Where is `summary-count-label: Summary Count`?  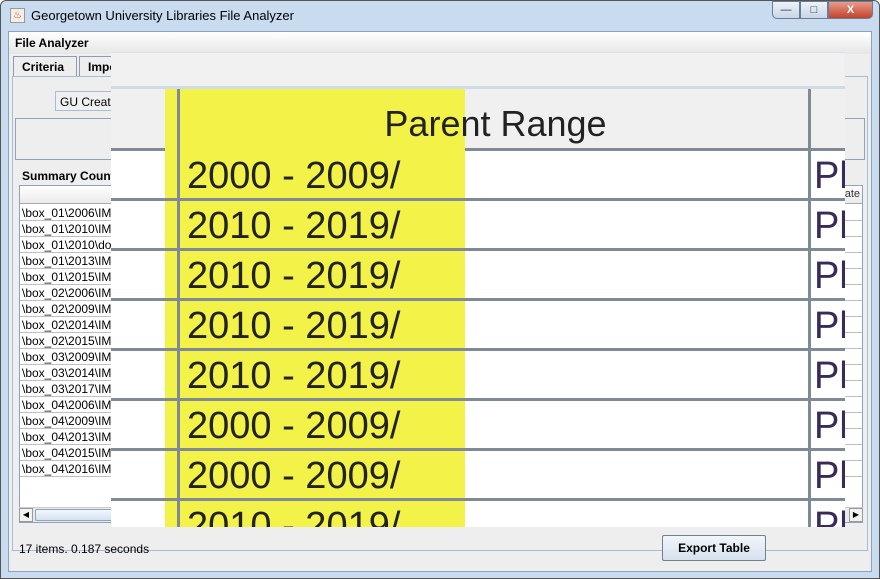
summary-count-label: Summary Count is located at coordinates (68, 176).